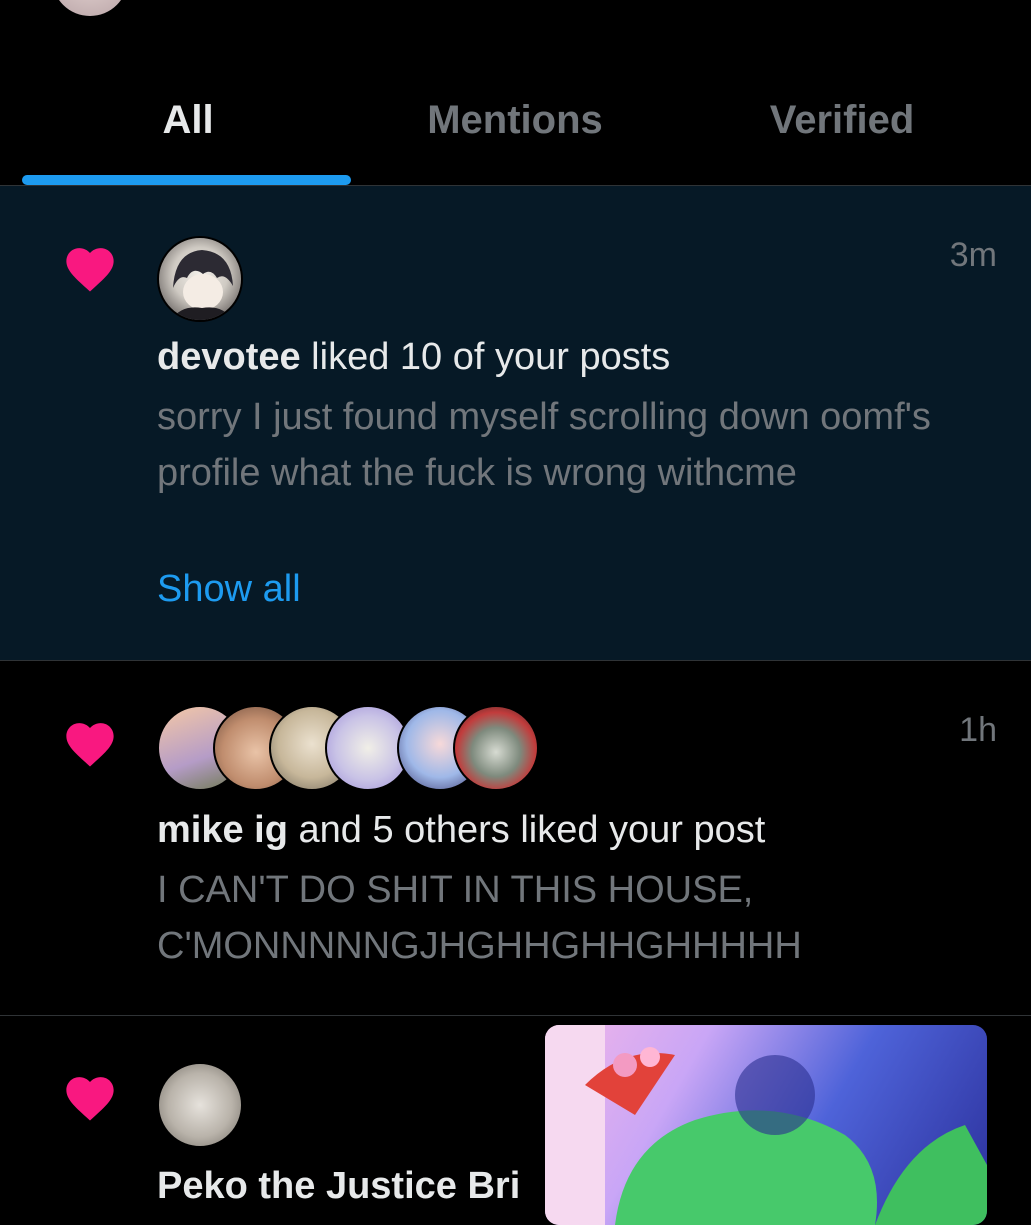 The height and width of the screenshot is (1225, 1031). Describe the element at coordinates (526, 830) in the screenshot. I see `notification-action: and 5 others liked your post` at that location.